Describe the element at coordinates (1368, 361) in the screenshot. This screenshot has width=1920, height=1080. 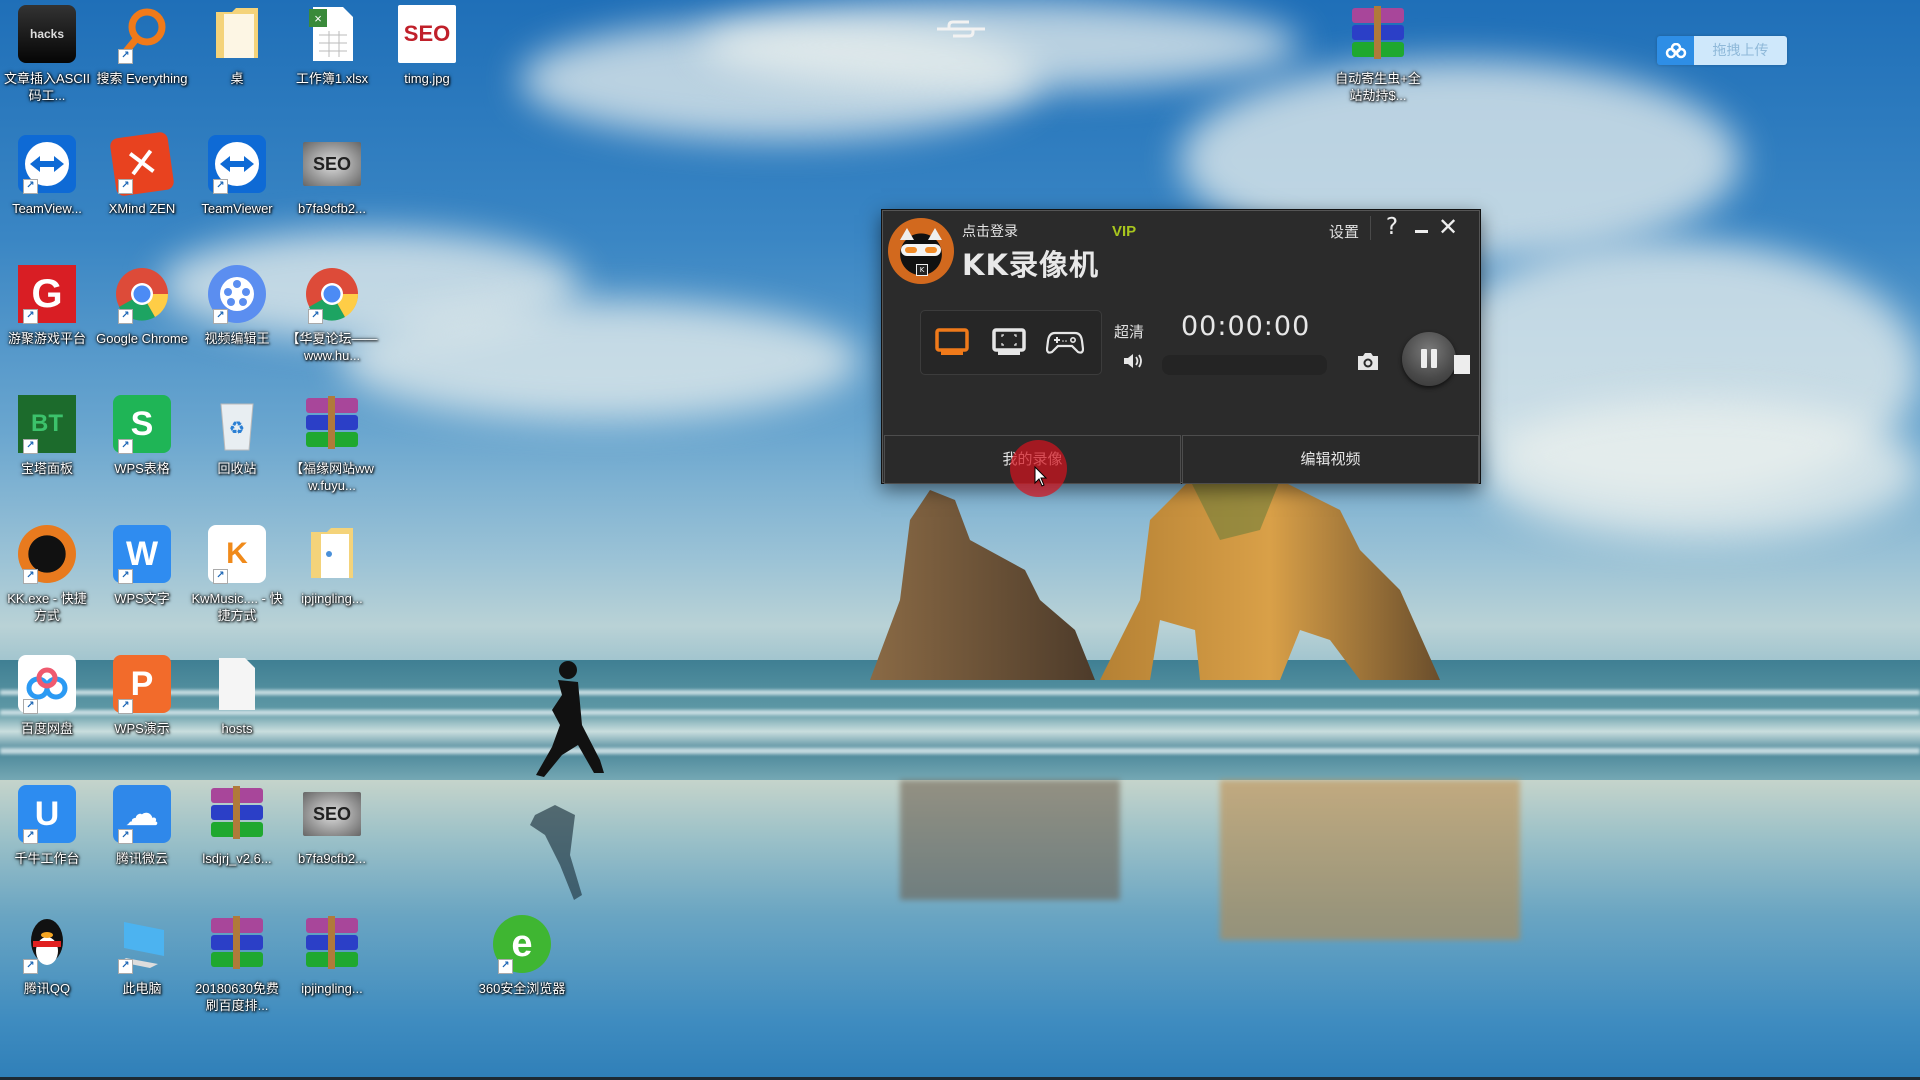
I see `screenshot-camera-icon` at that location.